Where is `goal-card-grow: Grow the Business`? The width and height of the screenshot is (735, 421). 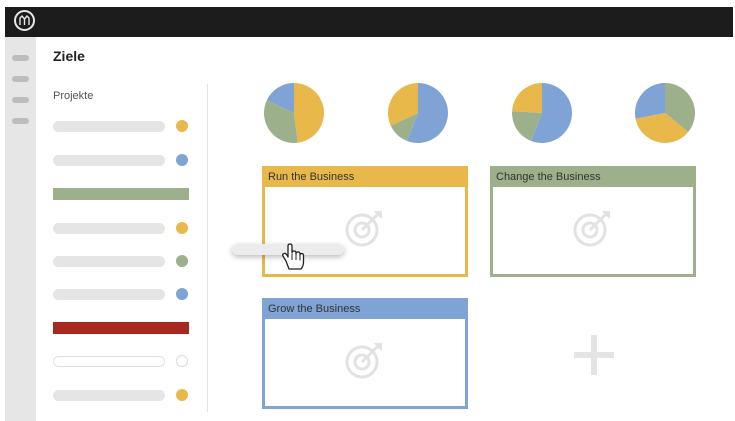 goal-card-grow: Grow the Business is located at coordinates (365, 353).